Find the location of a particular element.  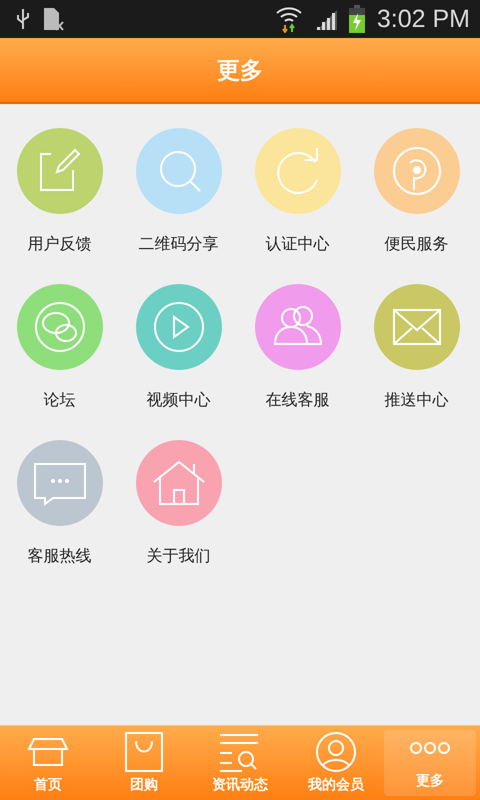

sim-card-icon is located at coordinates (53, 19).